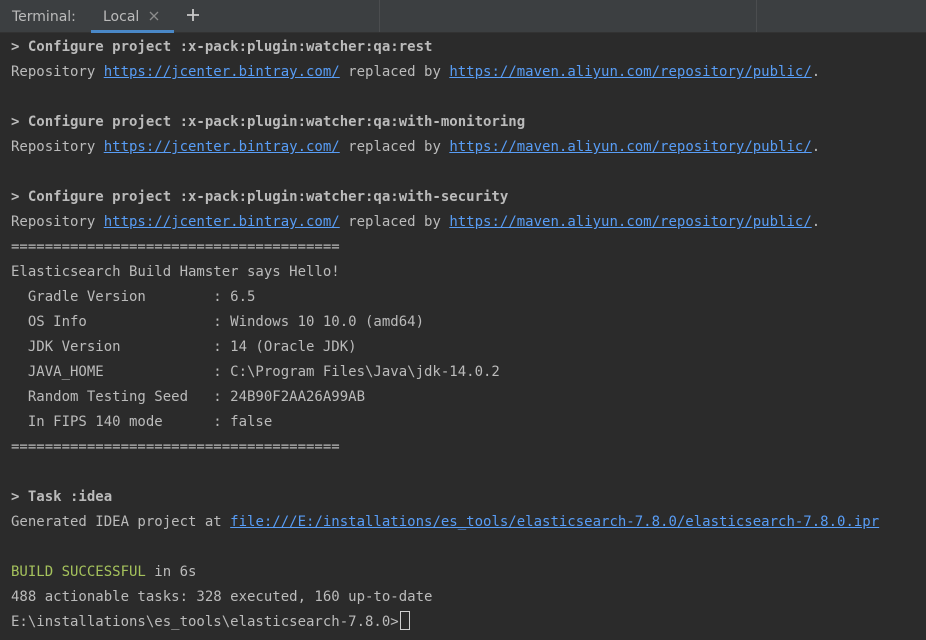  I want to click on info-fips-mode: In FIPS 140 mode : false, so click(142, 422).